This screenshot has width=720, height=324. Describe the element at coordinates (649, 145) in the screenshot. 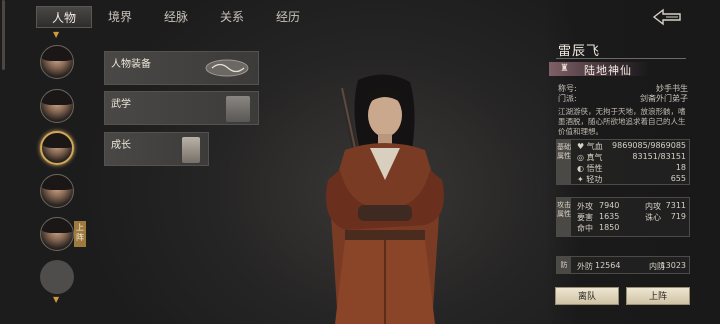

I see `stat-hp-value: 9869085/9869085` at that location.